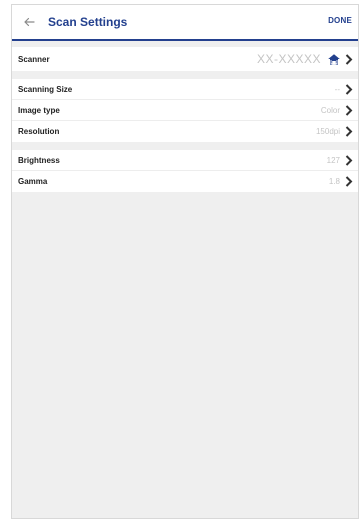 The height and width of the screenshot is (519, 359). Describe the element at coordinates (39, 110) in the screenshot. I see `image-type-label: Image type` at that location.